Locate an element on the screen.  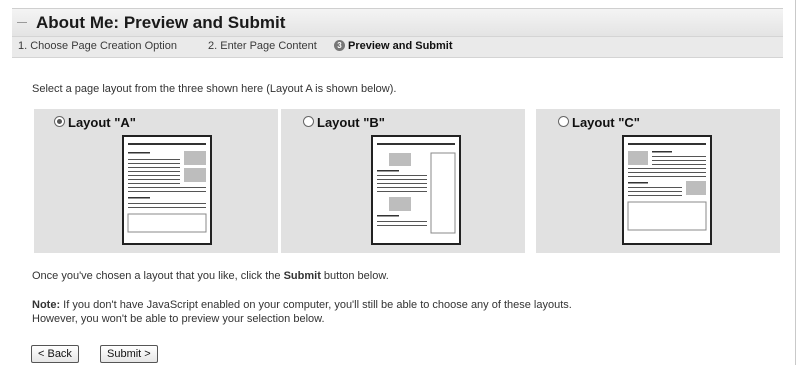
step-3-current: 3 Preview and Submit is located at coordinates (393, 46).